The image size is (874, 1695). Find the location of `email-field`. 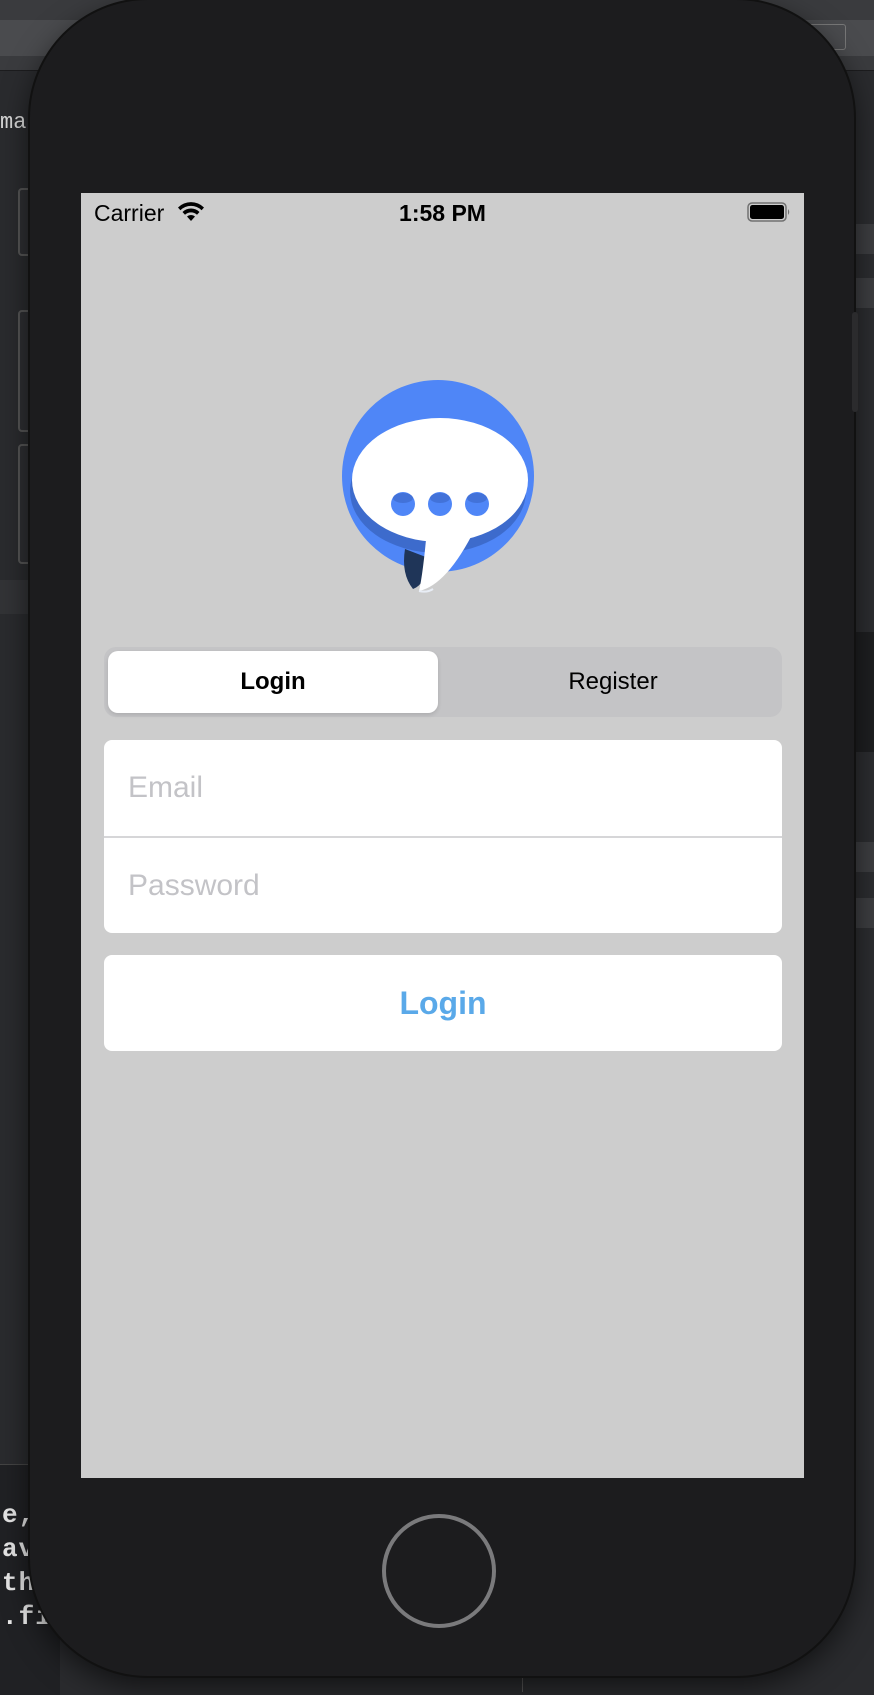

email-field is located at coordinates (438, 788).